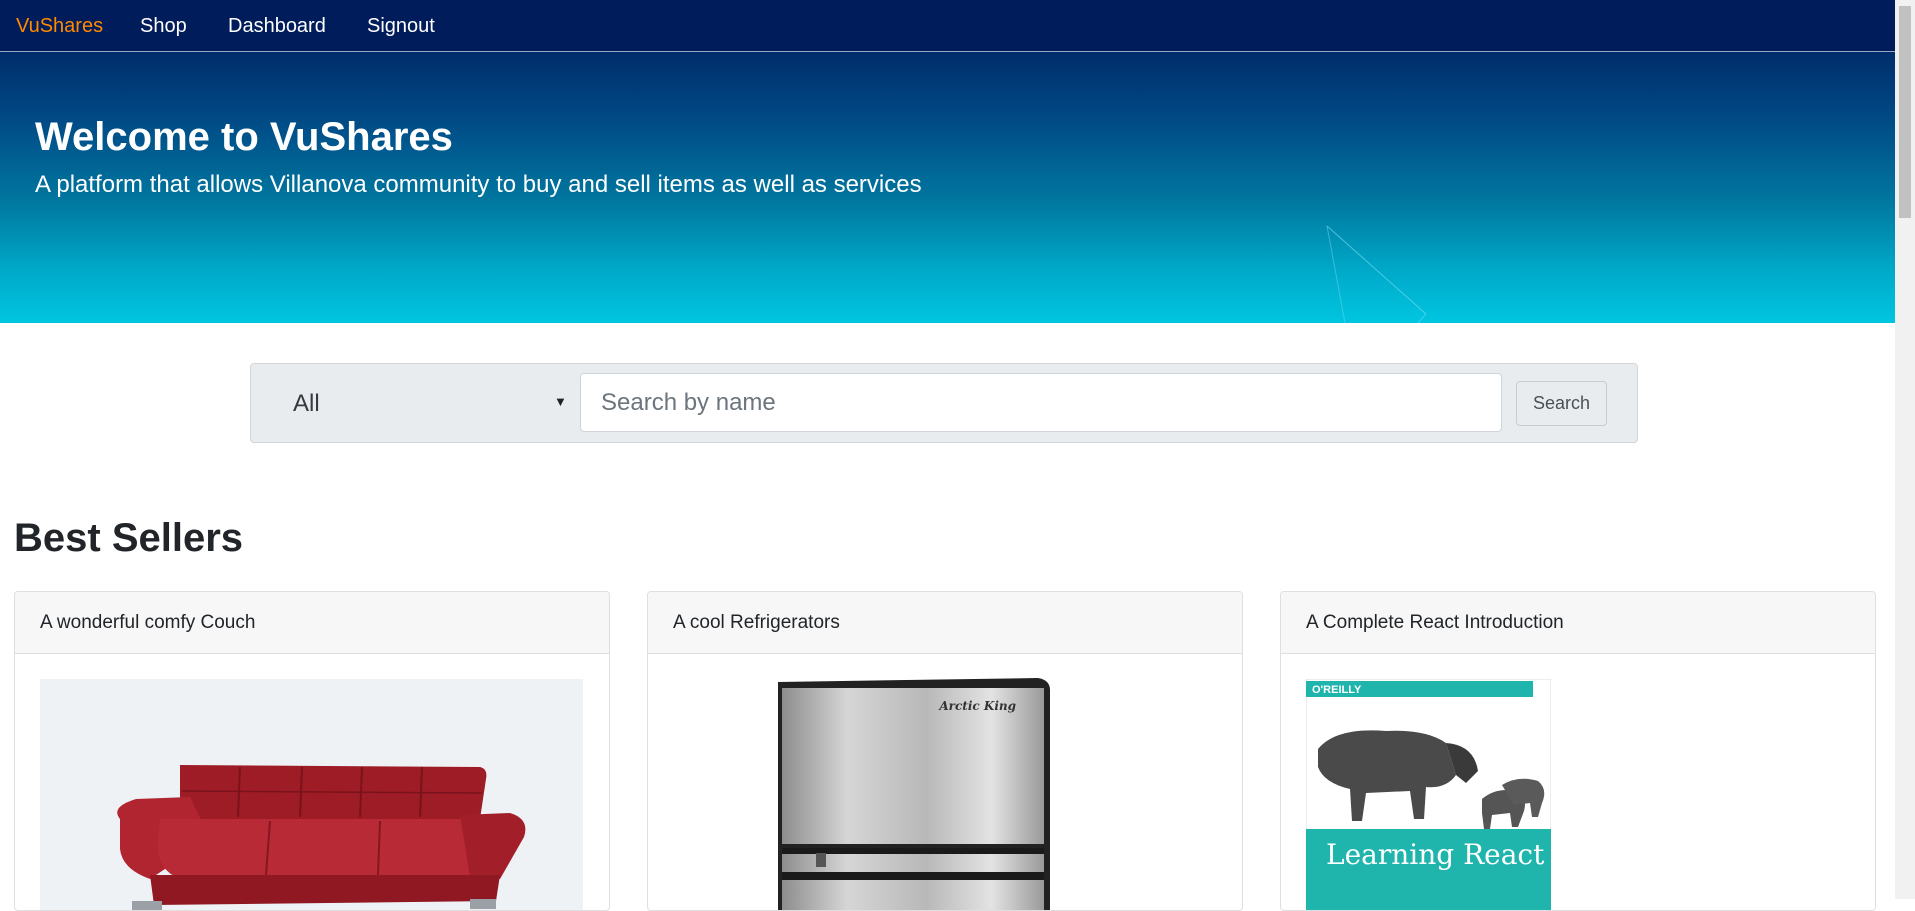 Image resolution: width=1915 pixels, height=911 pixels. Describe the element at coordinates (1337, 690) in the screenshot. I see `book-publisher-text: O'REILLY` at that location.